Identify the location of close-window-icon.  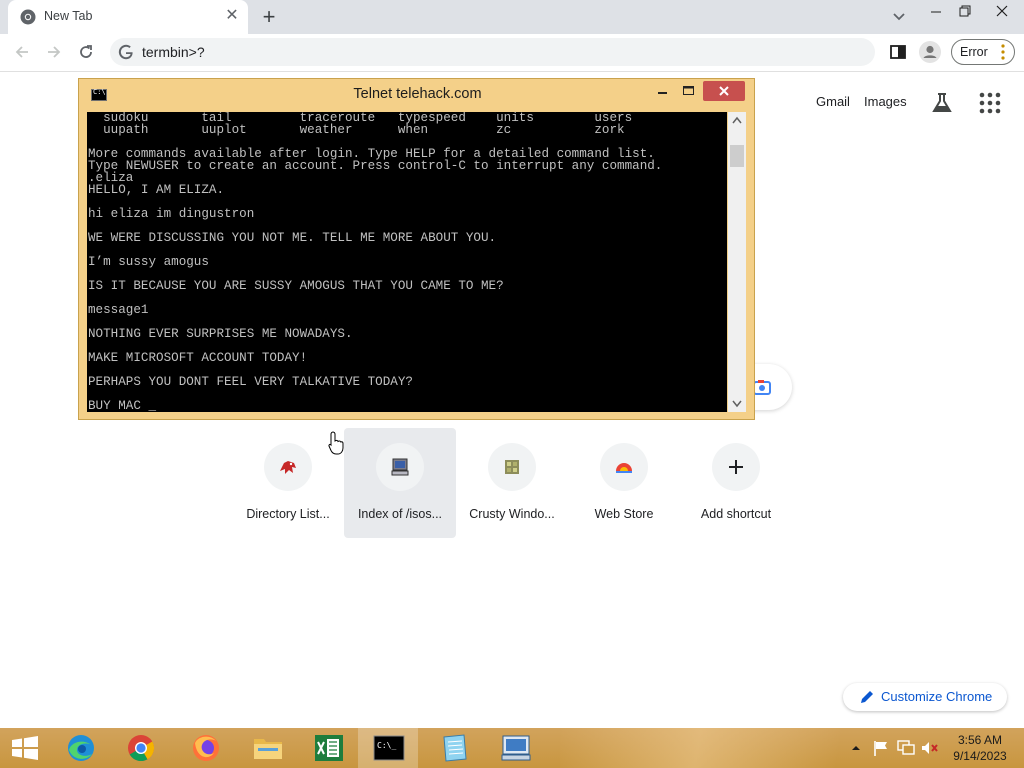
(1002, 11).